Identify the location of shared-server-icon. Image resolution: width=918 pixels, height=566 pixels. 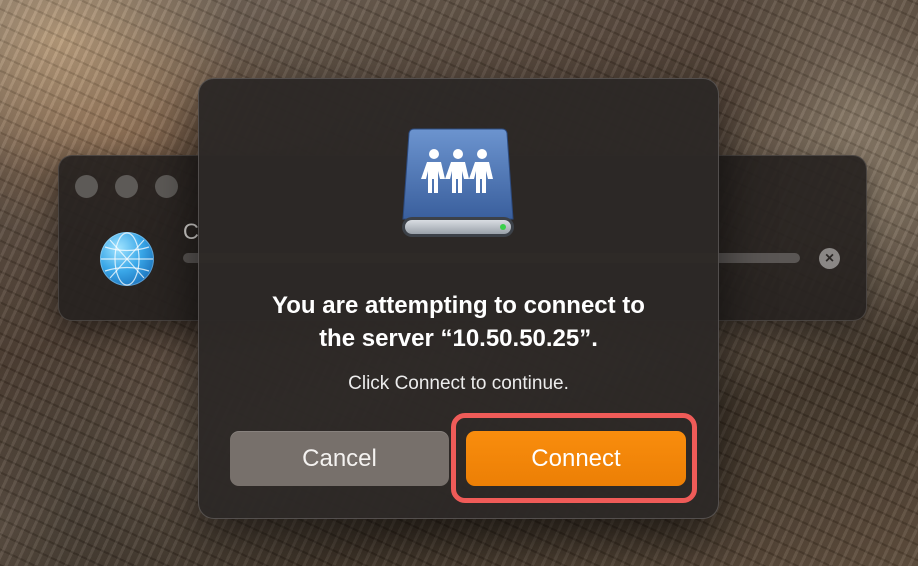
(458, 183).